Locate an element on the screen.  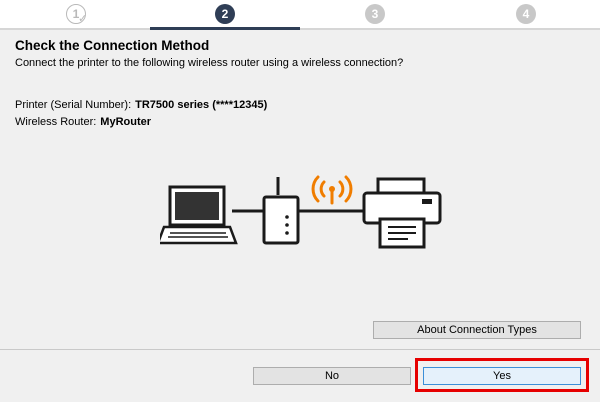
footer-divider is located at coordinates (300, 349).